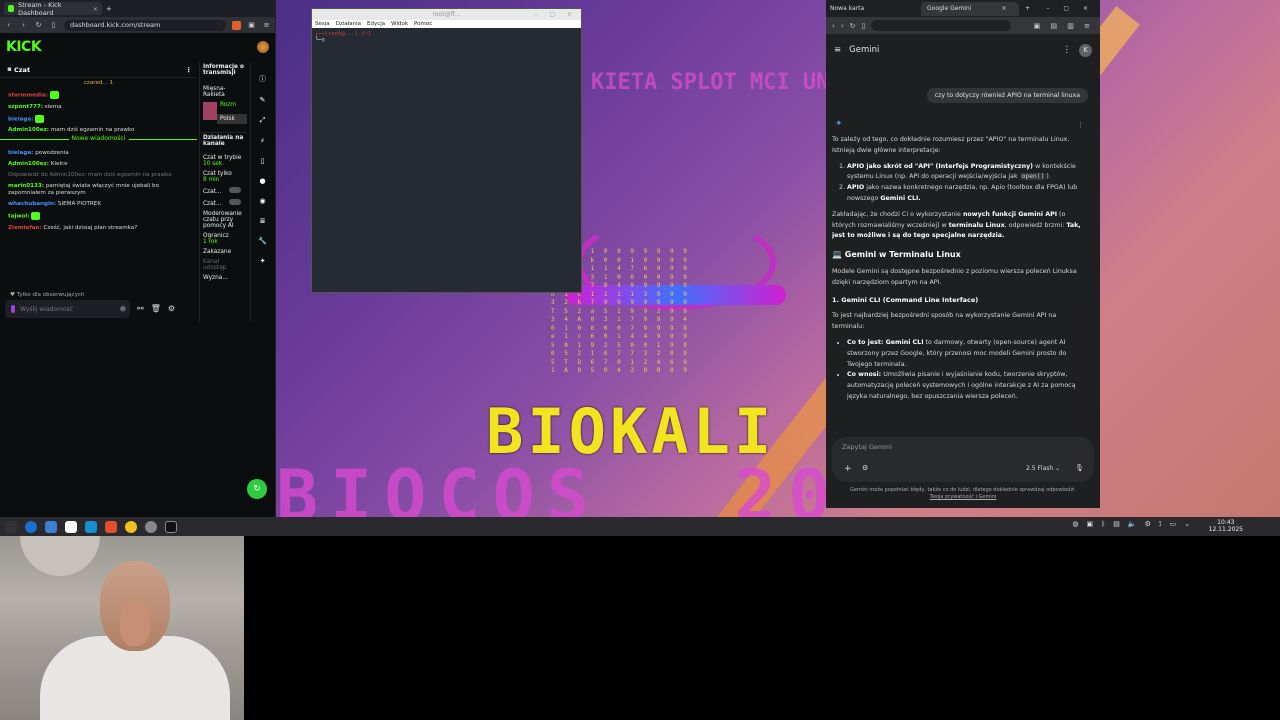  I want to click on settings-icon: ⚙, so click(171, 308).